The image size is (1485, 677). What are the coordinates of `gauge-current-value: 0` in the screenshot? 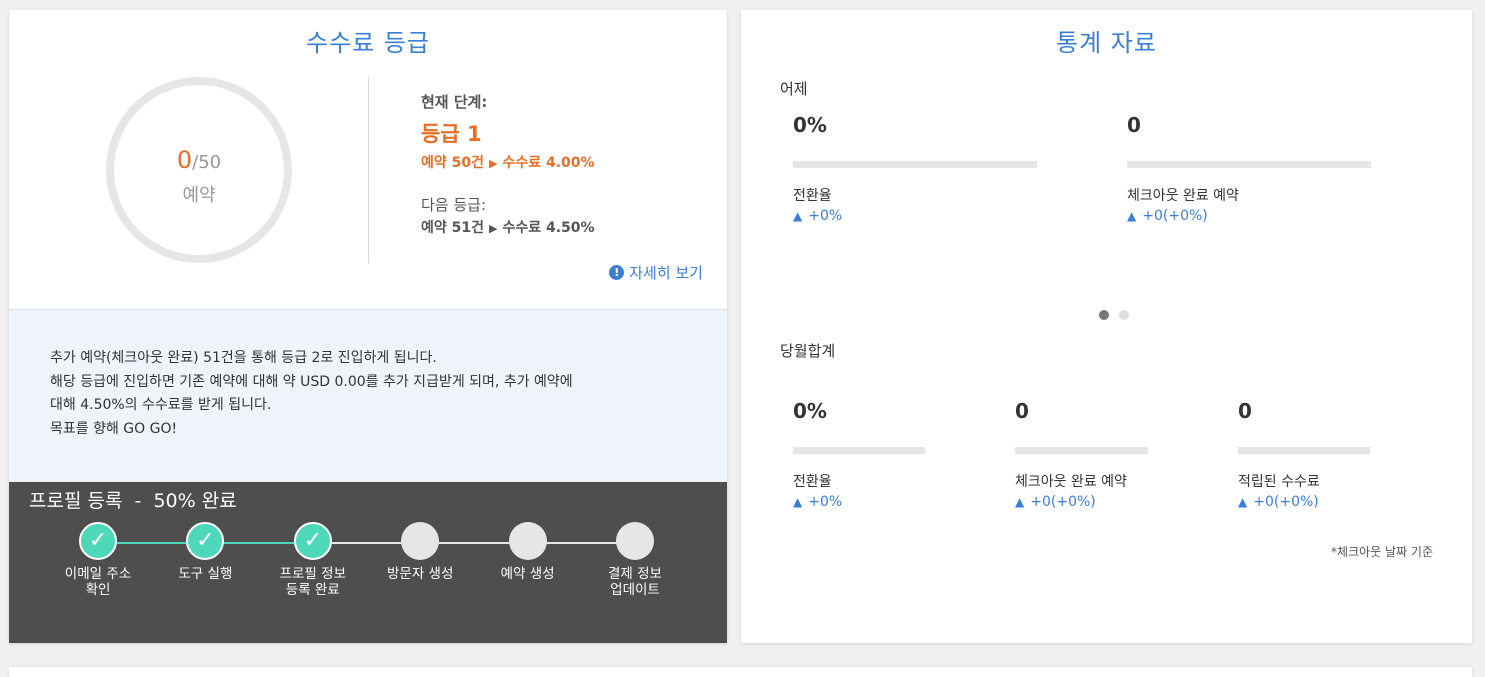 It's located at (184, 160).